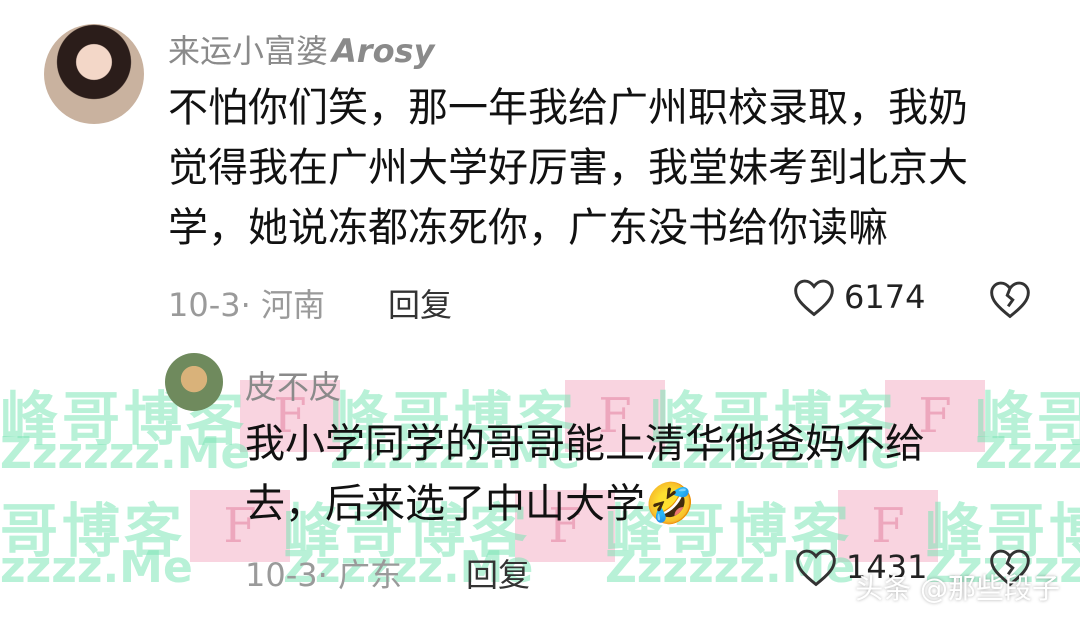 This screenshot has height=621, width=1080. What do you see at coordinates (568, 108) in the screenshot?
I see `comment-line: 不怕你们笑，那一年我给广州职校录取，我奶` at bounding box center [568, 108].